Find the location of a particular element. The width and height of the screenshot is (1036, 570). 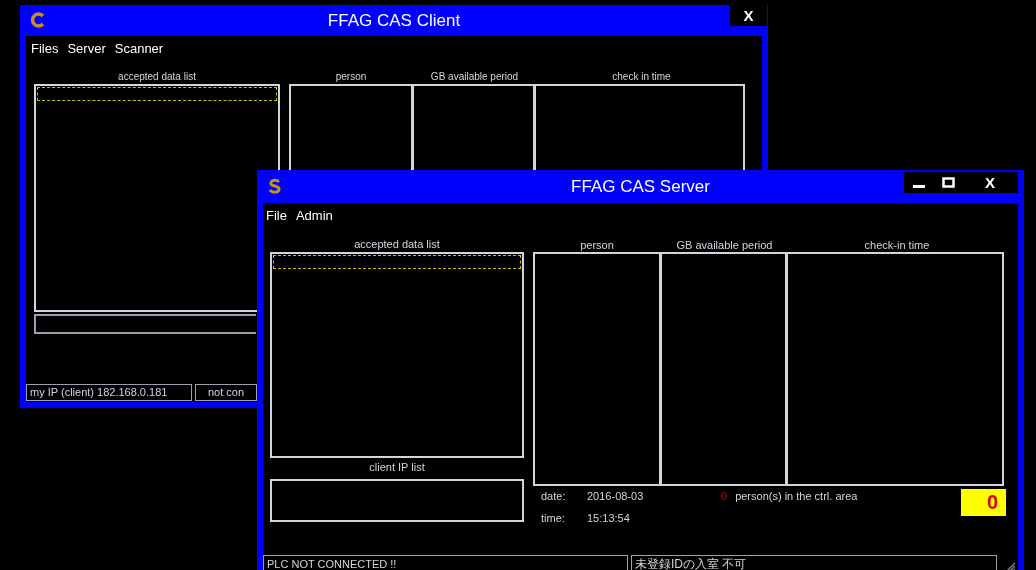

maximize-icon is located at coordinates (948, 182).